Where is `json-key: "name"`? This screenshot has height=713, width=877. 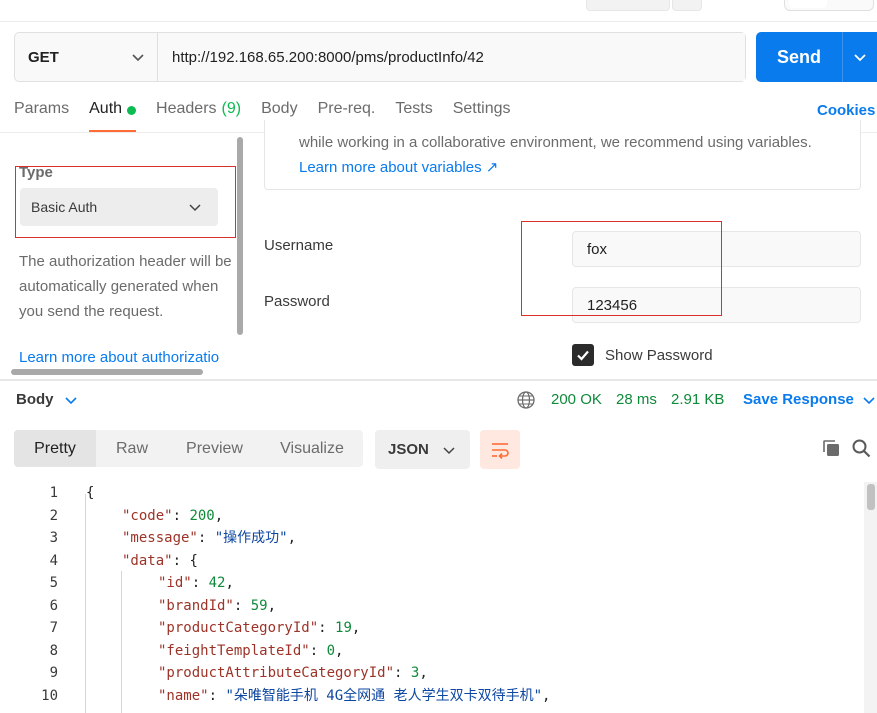
json-key: "name" is located at coordinates (183, 695).